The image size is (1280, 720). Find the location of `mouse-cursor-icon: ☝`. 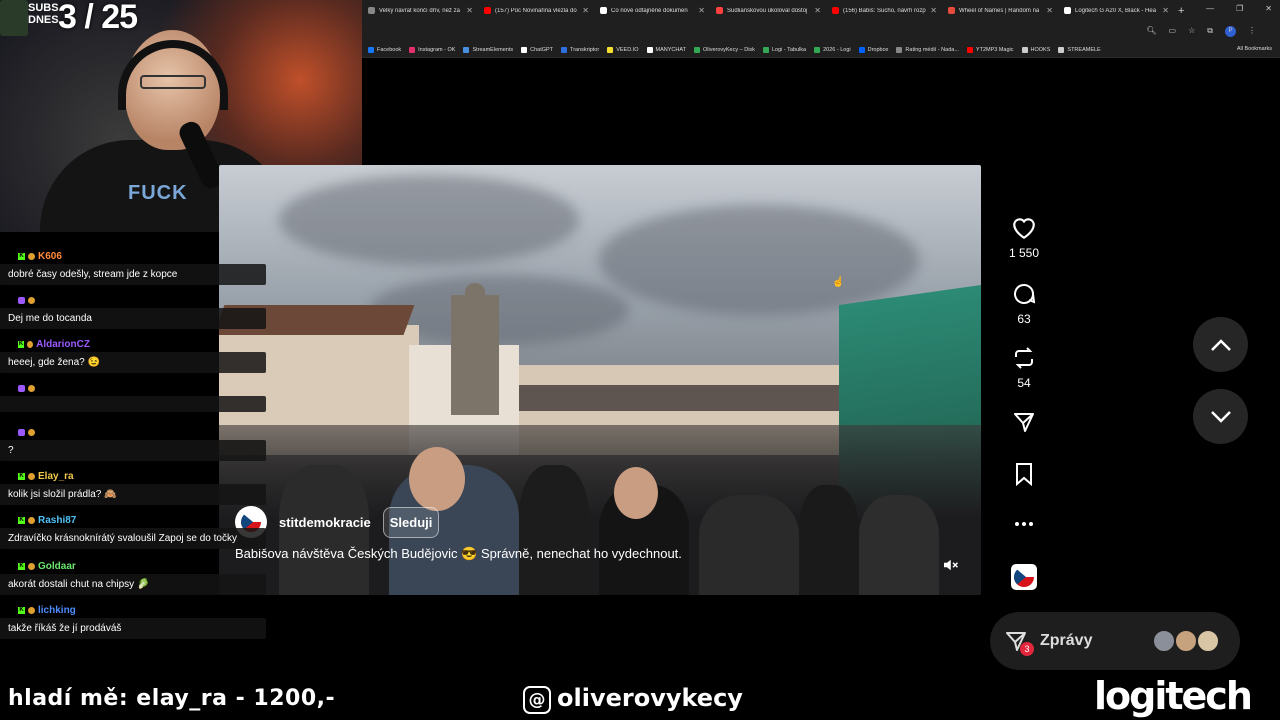

mouse-cursor-icon: ☝ is located at coordinates (838, 282).